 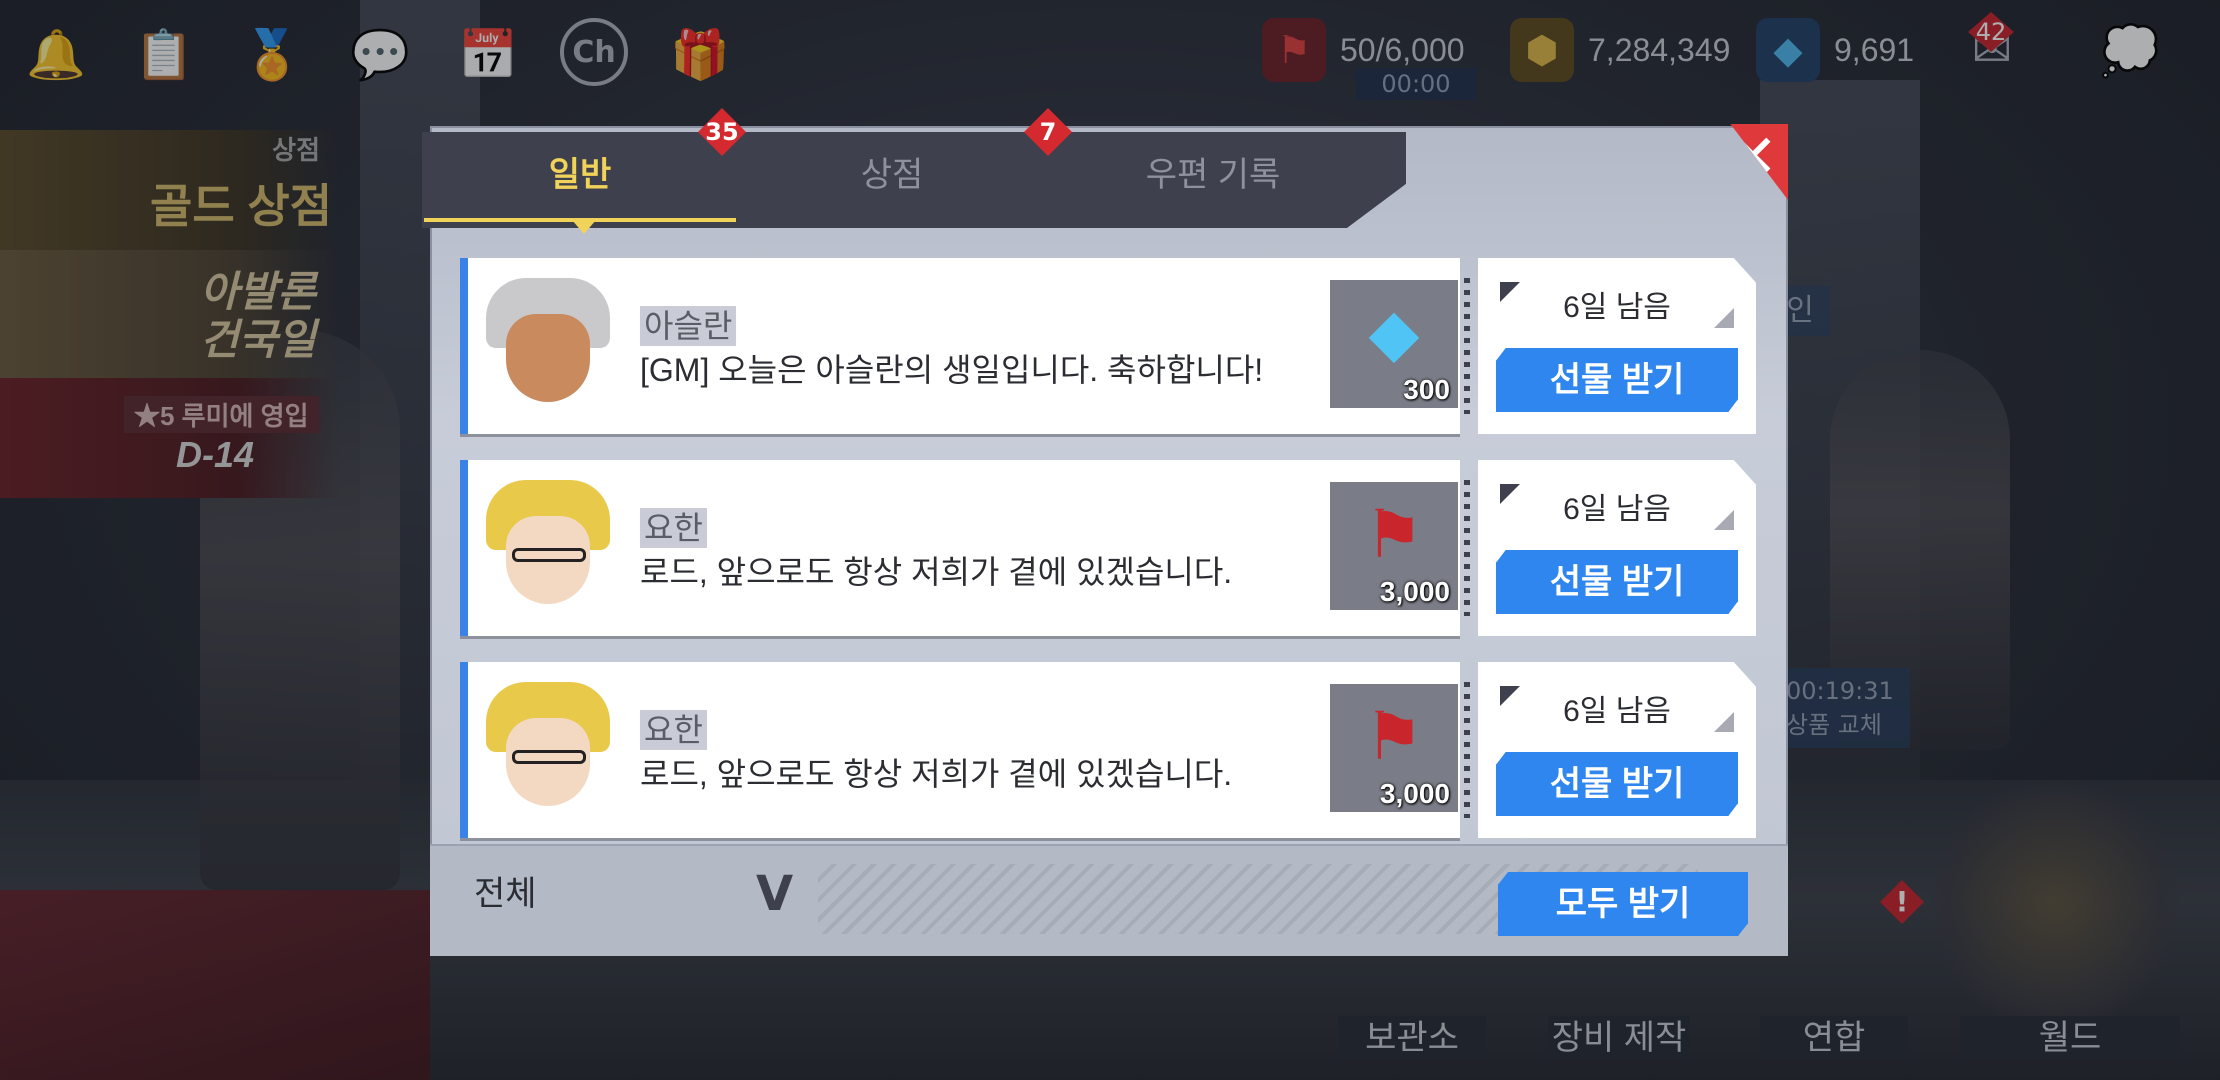 What do you see at coordinates (584, 227) in the screenshot?
I see `active-tab-arrow-icon` at bounding box center [584, 227].